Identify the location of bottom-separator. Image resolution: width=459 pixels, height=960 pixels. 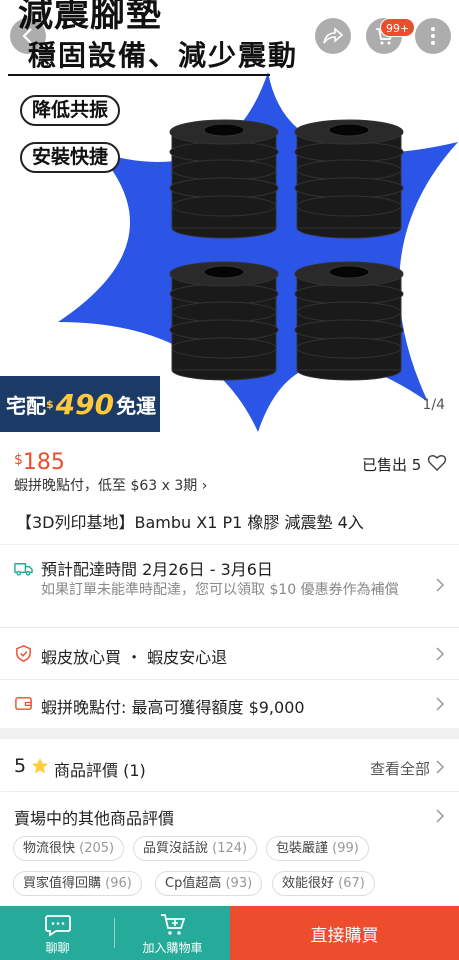
(114, 933).